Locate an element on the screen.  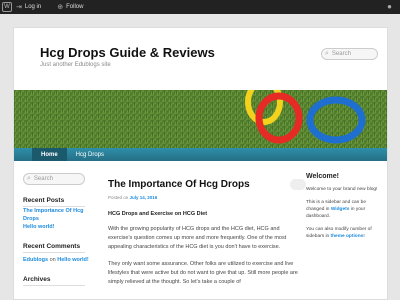
follow-link: ⊕ Follow is located at coordinates (70, 7).